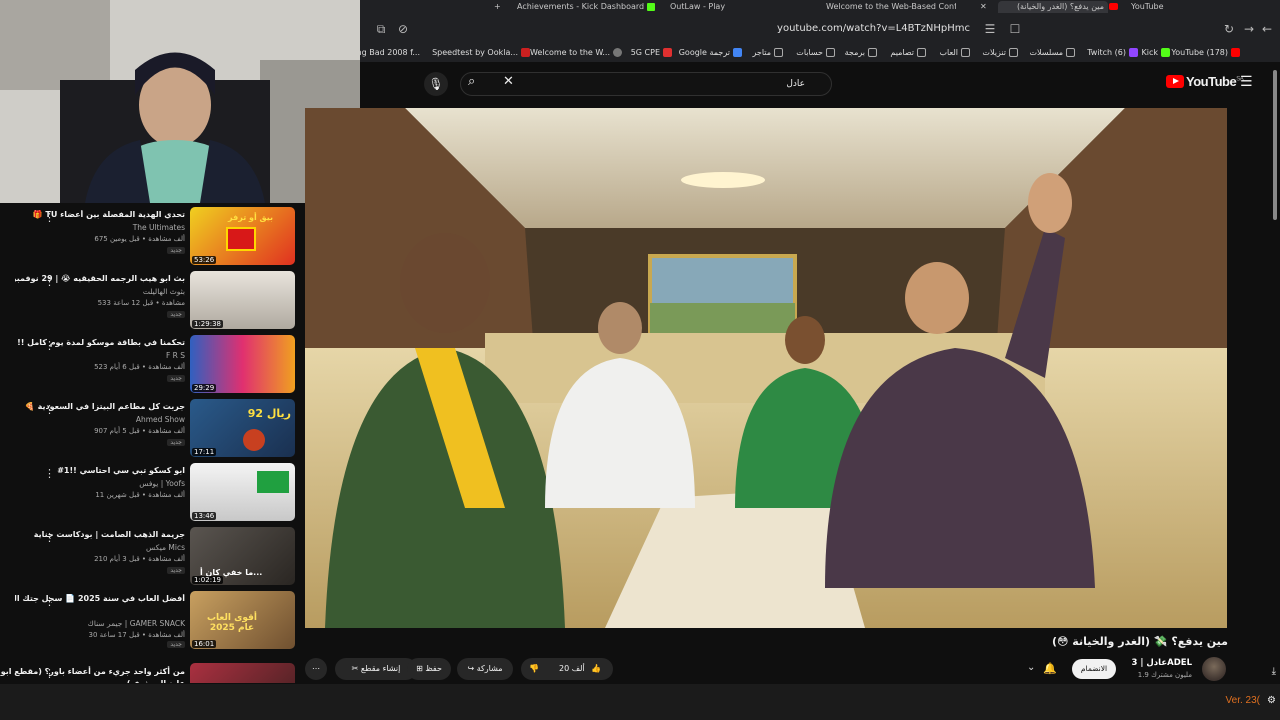 This screenshot has height=720, width=1280. What do you see at coordinates (1211, 81) in the screenshot?
I see `logo-text: YouTube` at bounding box center [1211, 81].